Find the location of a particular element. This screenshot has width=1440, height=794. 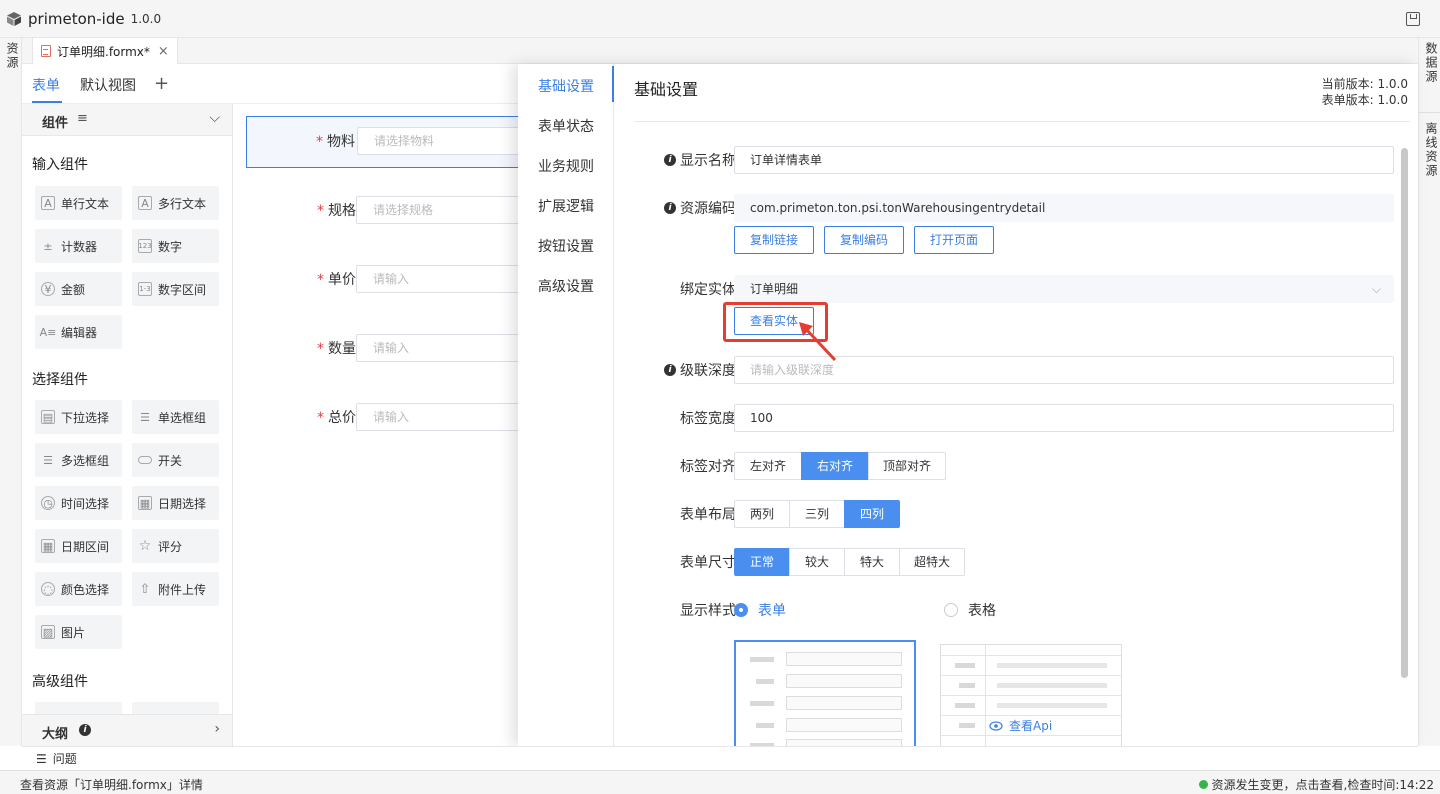

comp-date-range: ▦ 日期区间 is located at coordinates (78, 546).